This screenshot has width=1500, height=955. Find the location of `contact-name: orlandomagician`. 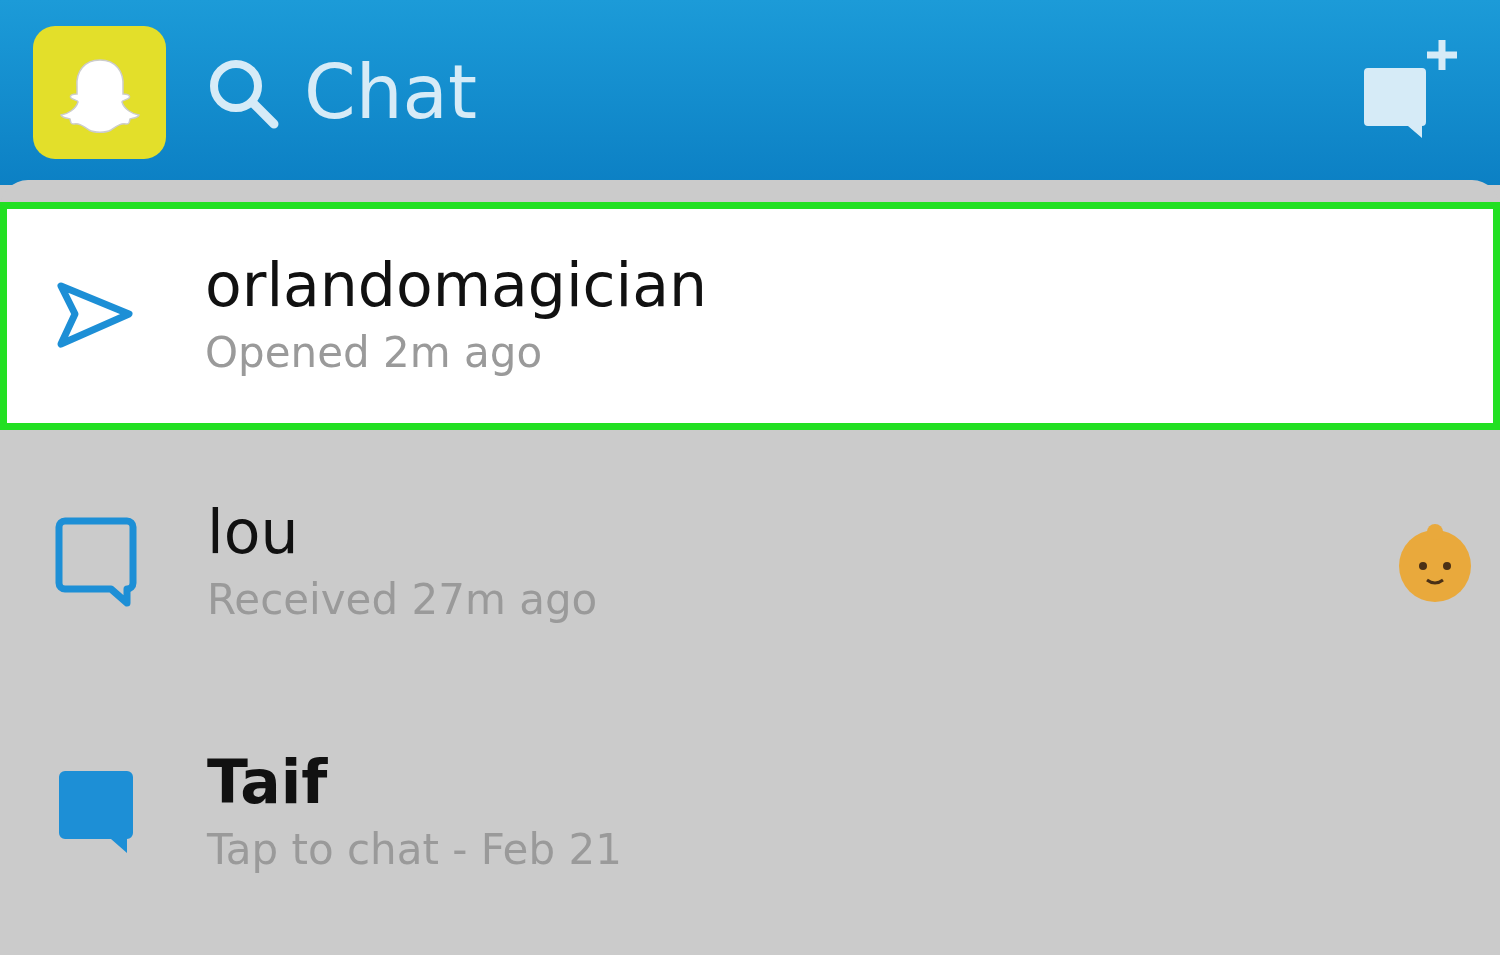

contact-name: orlandomagician is located at coordinates (456, 284).